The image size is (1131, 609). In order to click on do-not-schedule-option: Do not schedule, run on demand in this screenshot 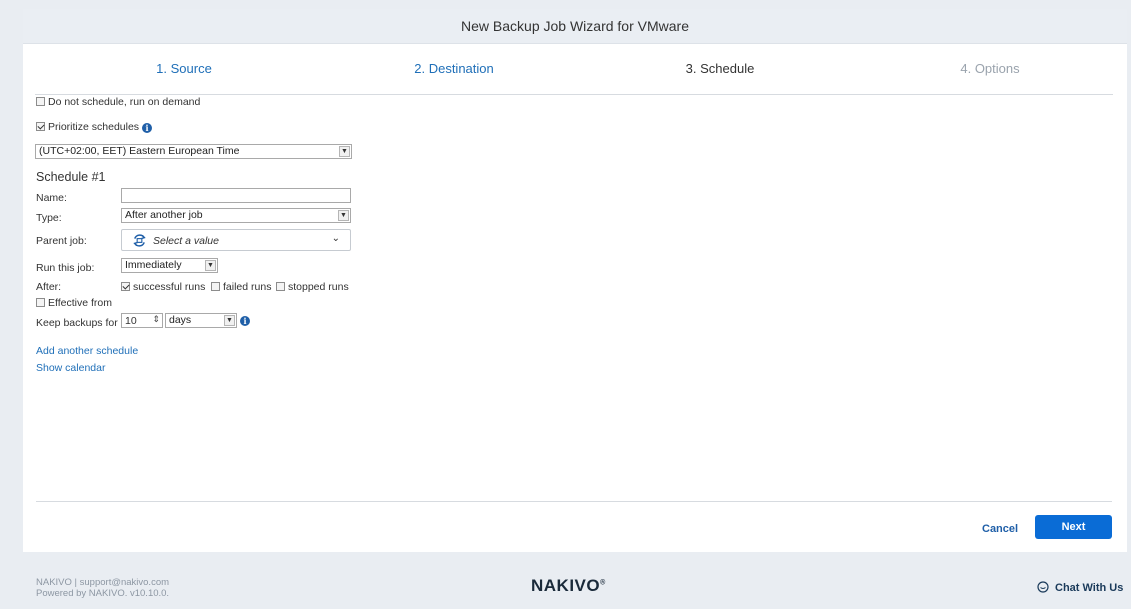, I will do `click(118, 102)`.